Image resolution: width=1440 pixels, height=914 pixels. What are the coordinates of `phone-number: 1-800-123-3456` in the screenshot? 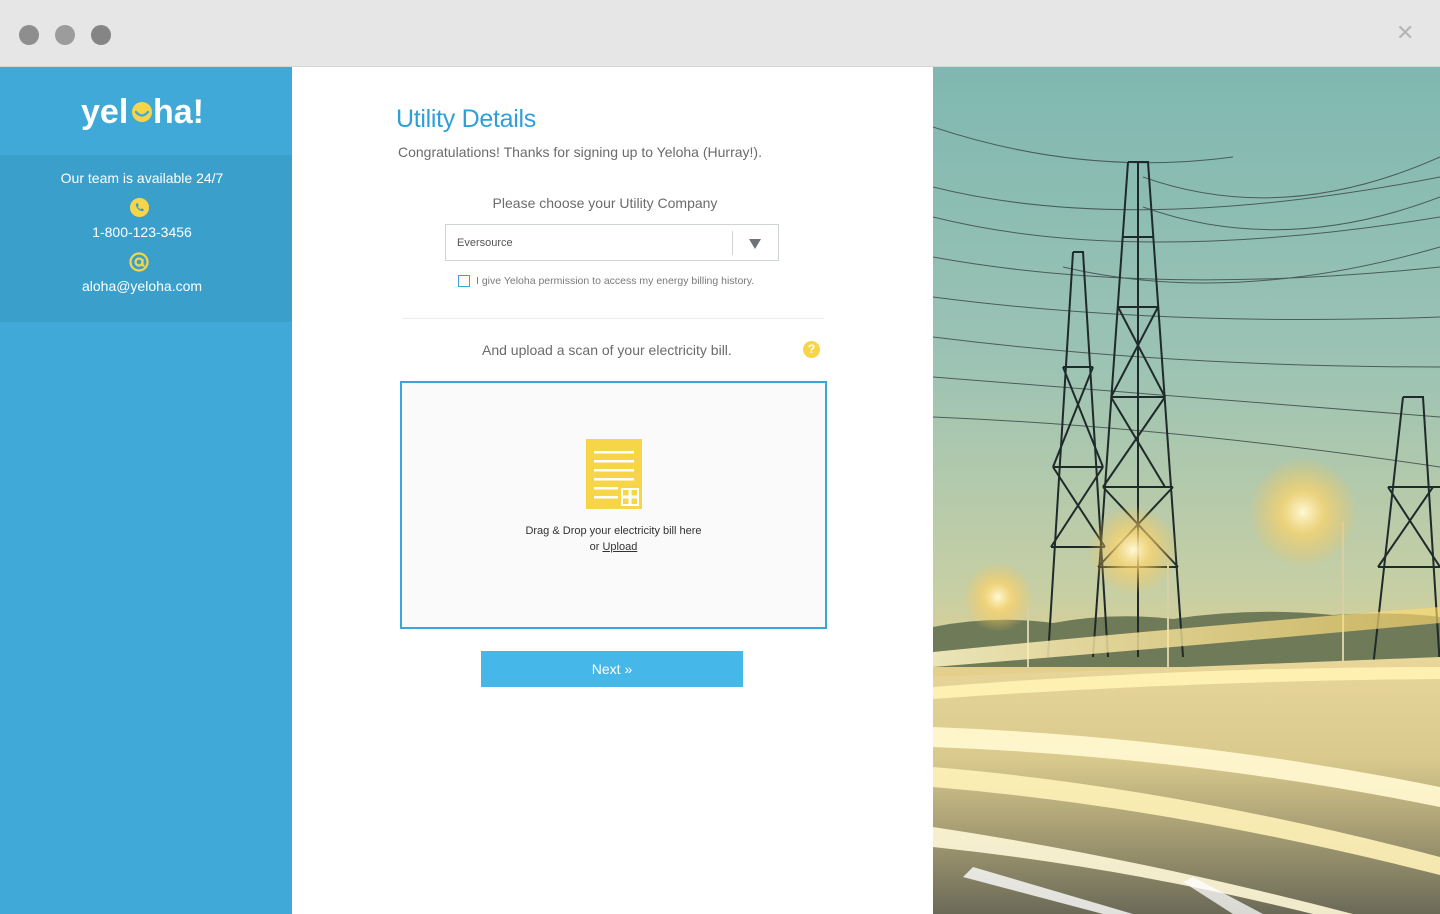 It's located at (142, 232).